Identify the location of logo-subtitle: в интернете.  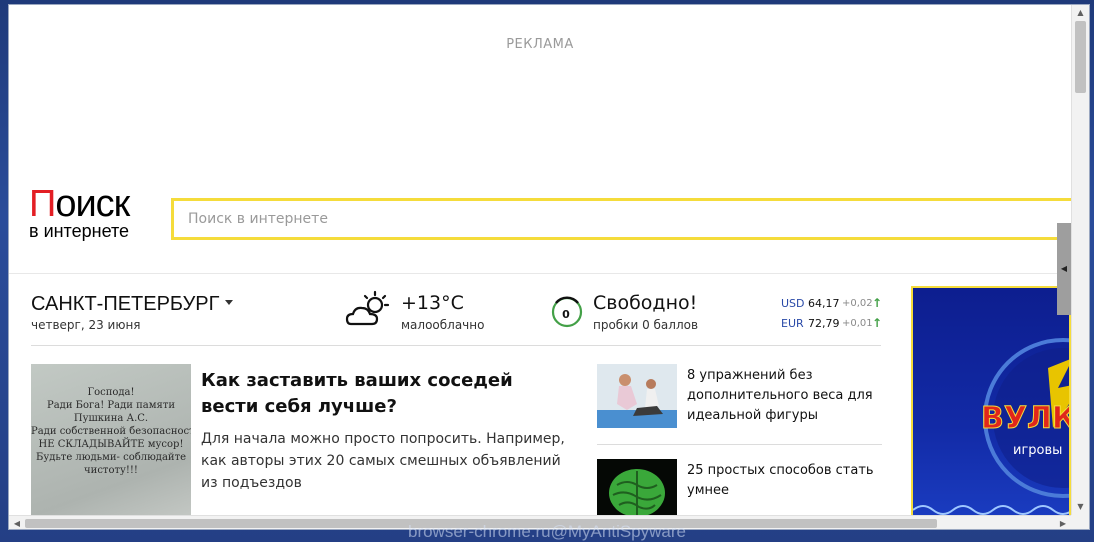
(79, 231).